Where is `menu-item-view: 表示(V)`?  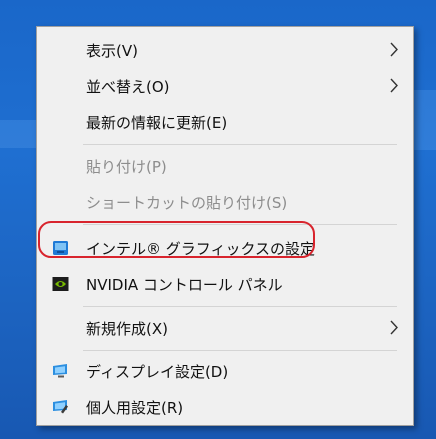
menu-item-view: 表示(V) is located at coordinates (225, 50).